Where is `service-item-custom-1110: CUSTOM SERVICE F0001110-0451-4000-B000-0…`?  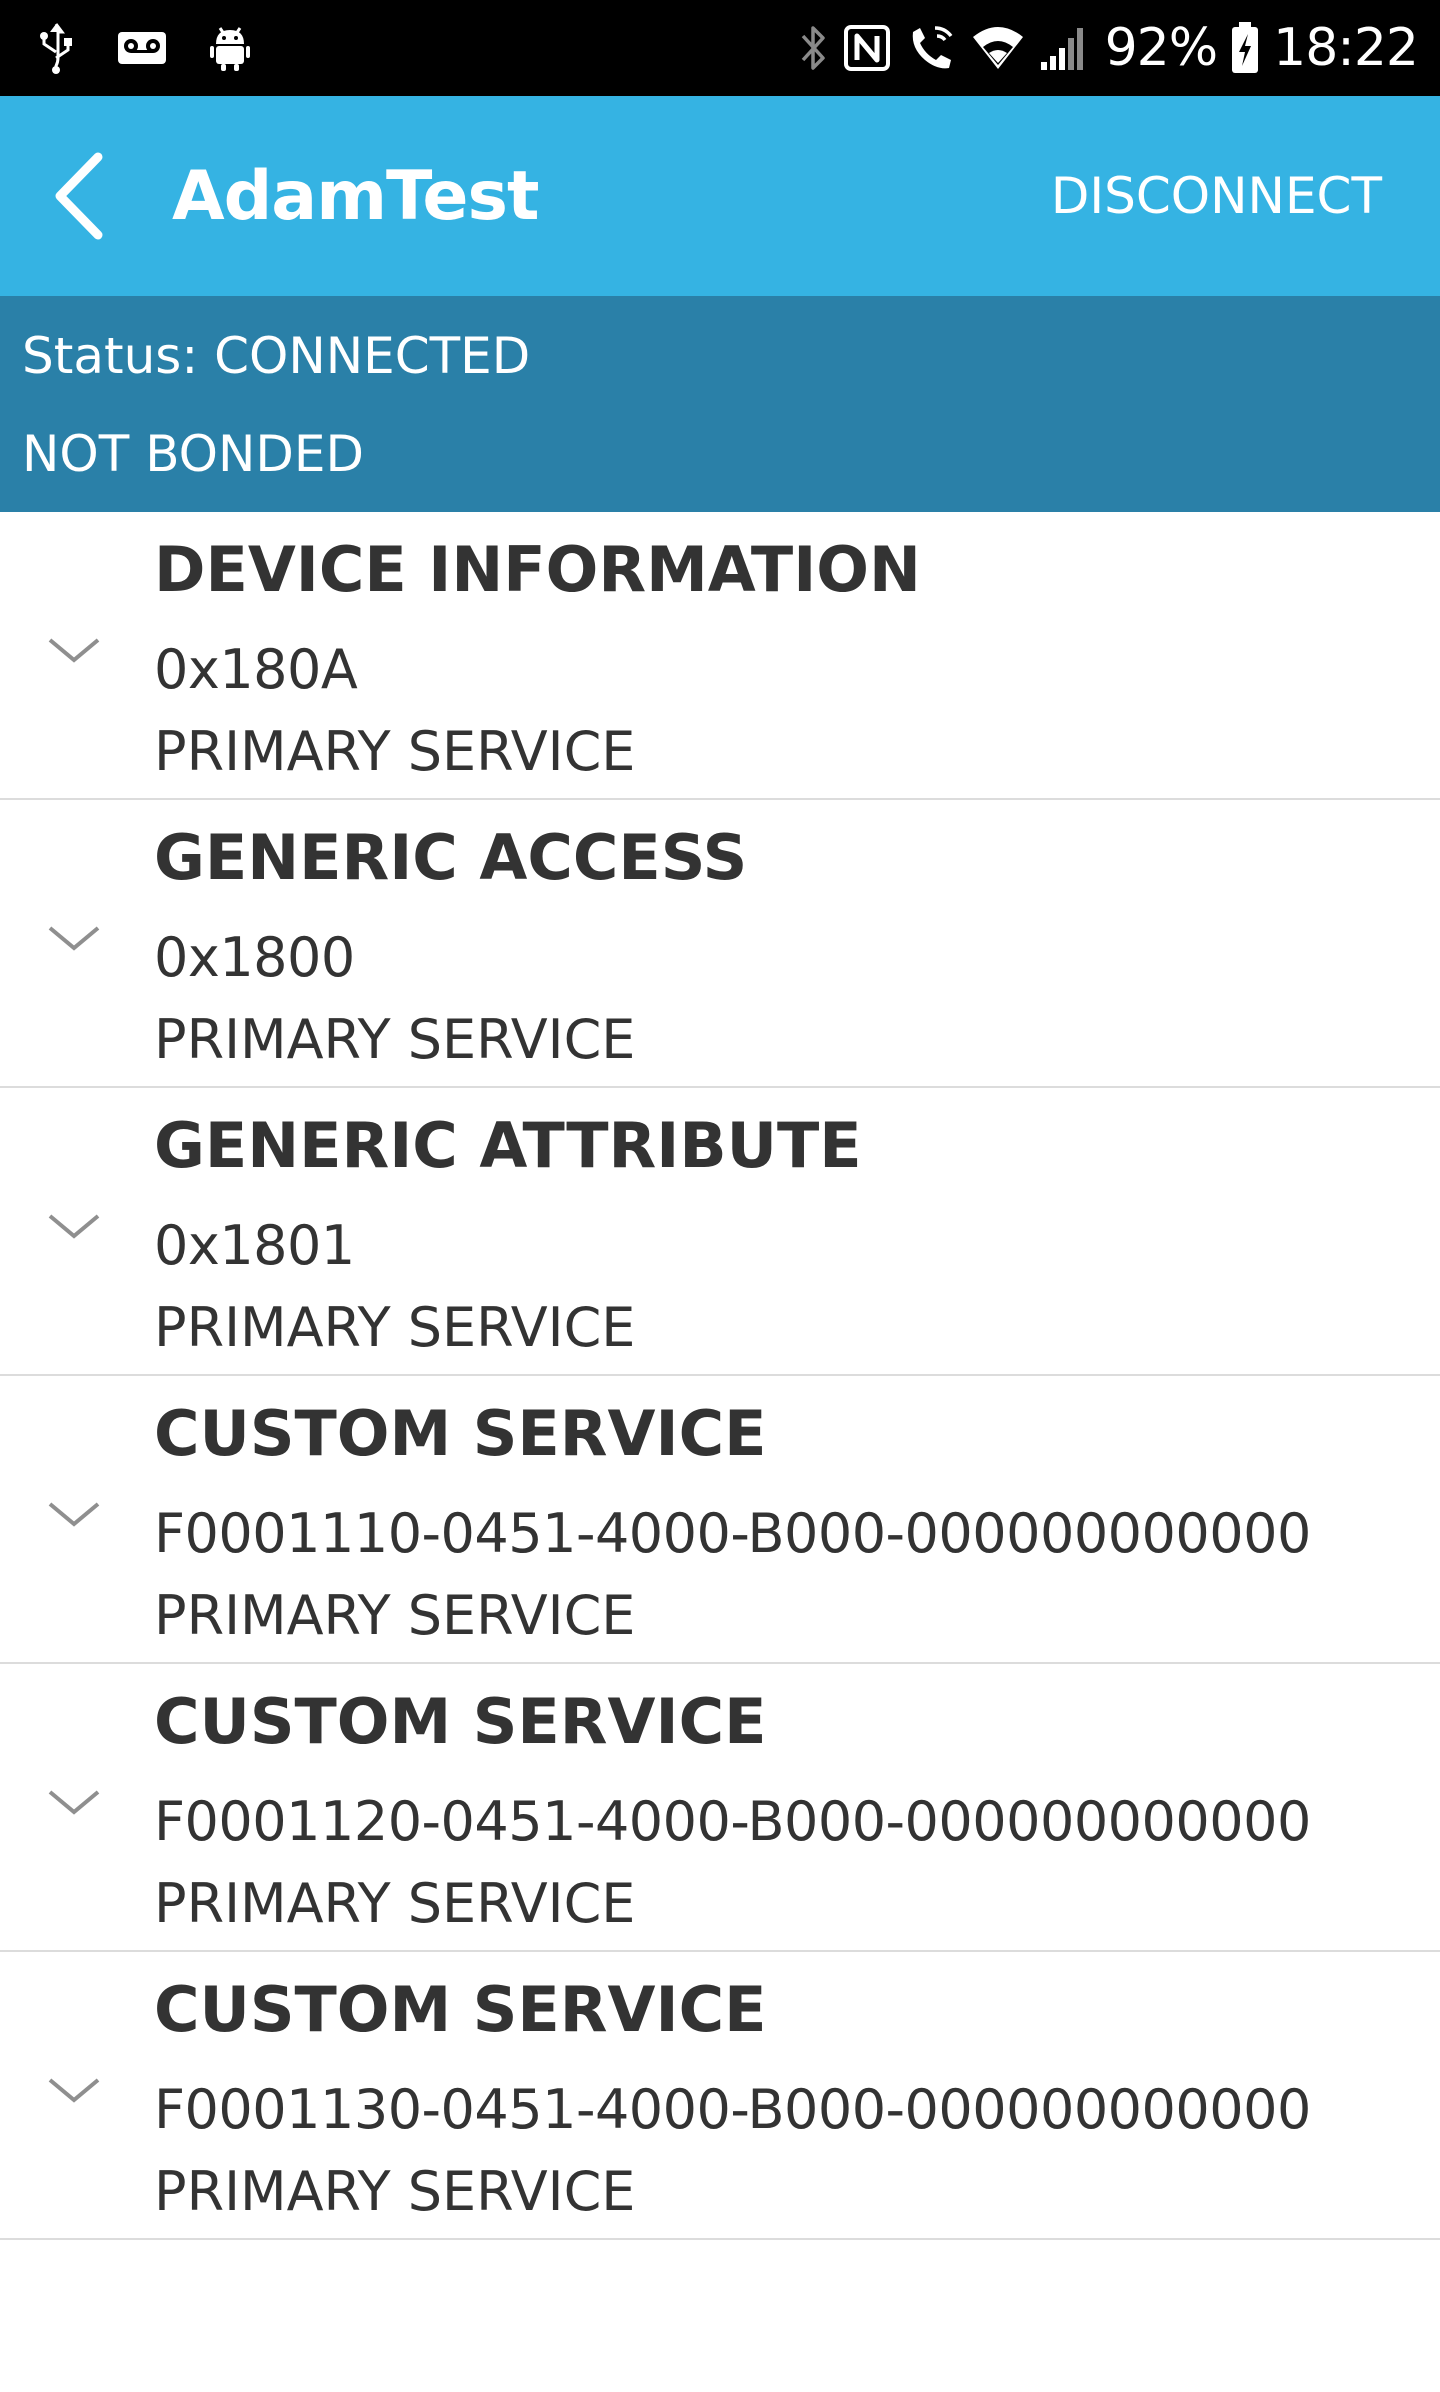
service-item-custom-1110: CUSTOM SERVICE F0001110-0451-4000-B000-0… is located at coordinates (720, 1520).